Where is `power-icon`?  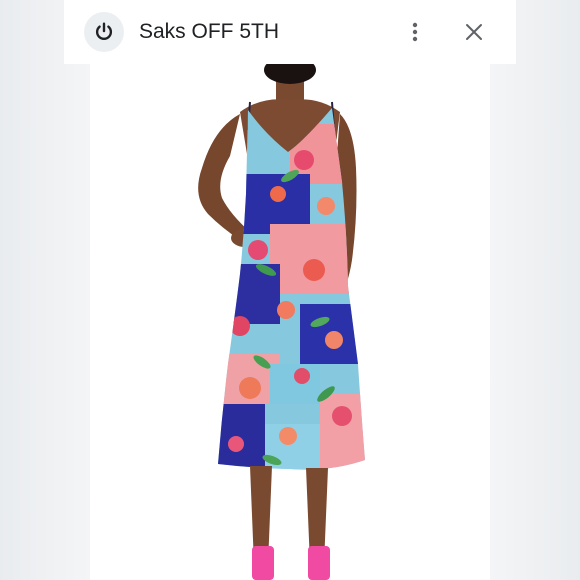
power-icon is located at coordinates (104, 32).